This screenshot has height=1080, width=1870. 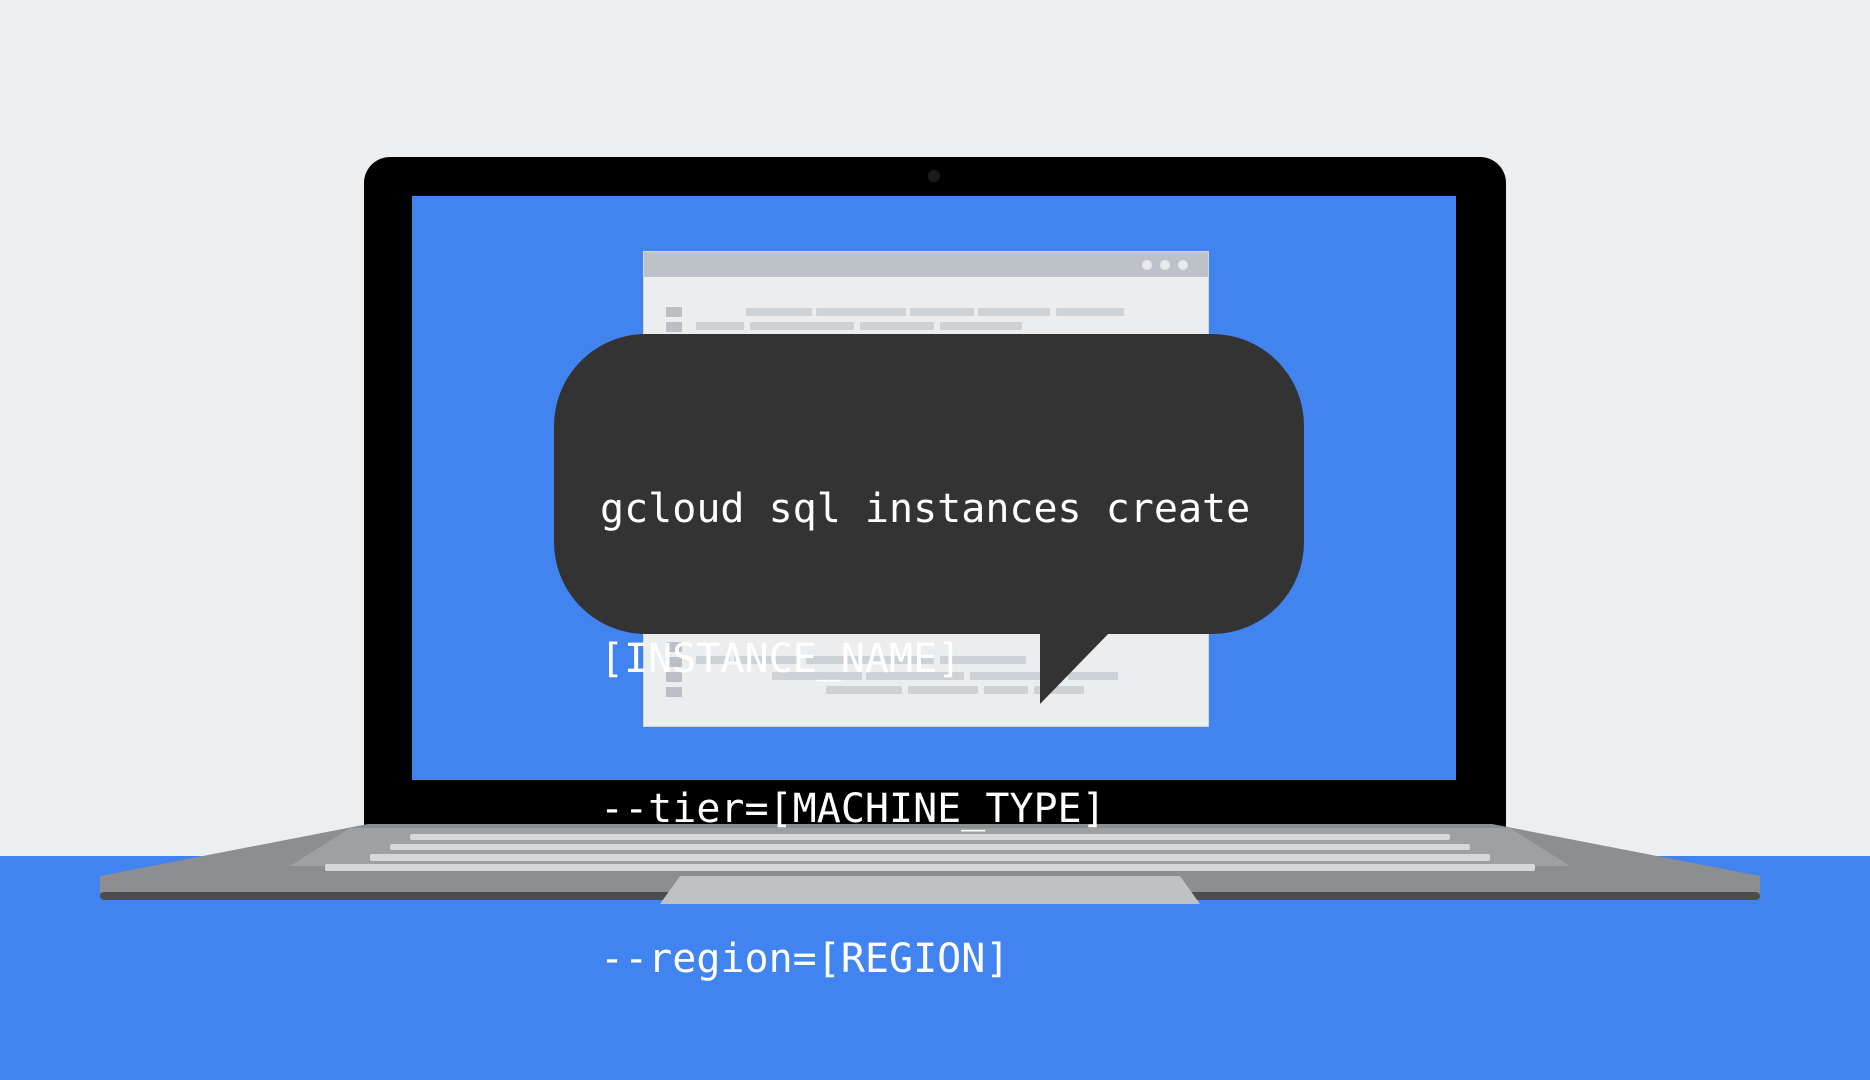 What do you see at coordinates (925, 509) in the screenshot?
I see `code-line: gcloud sql instances create` at bounding box center [925, 509].